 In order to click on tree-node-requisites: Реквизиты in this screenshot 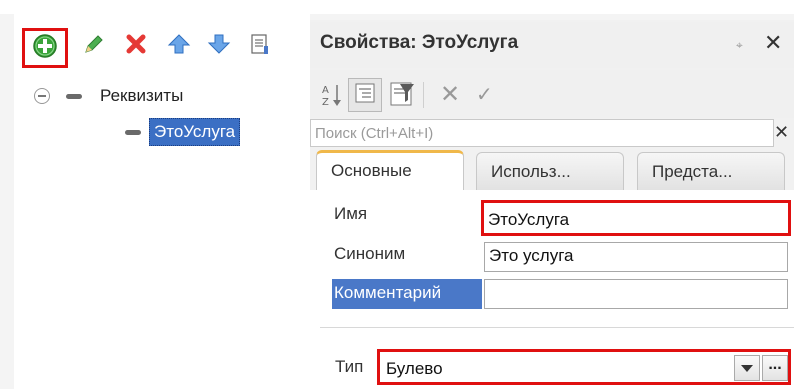, I will do `click(108, 96)`.